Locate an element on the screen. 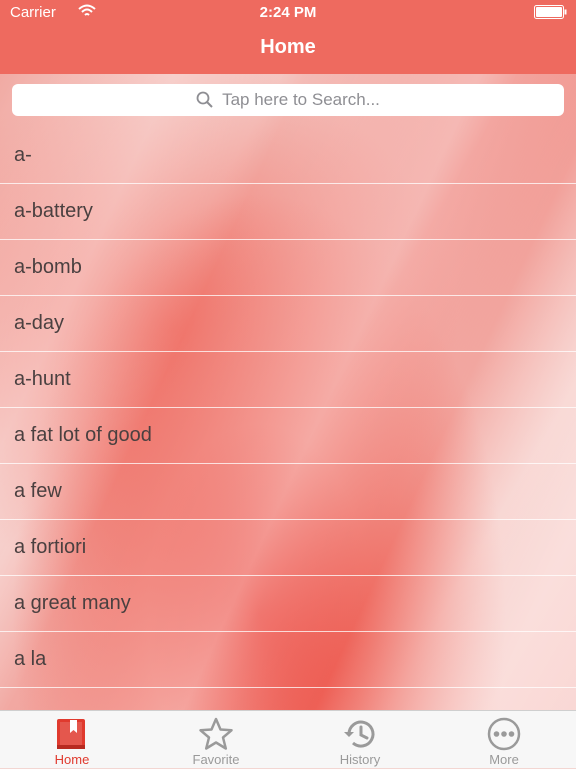 The image size is (576, 769). list-item: a-battery is located at coordinates (288, 212).